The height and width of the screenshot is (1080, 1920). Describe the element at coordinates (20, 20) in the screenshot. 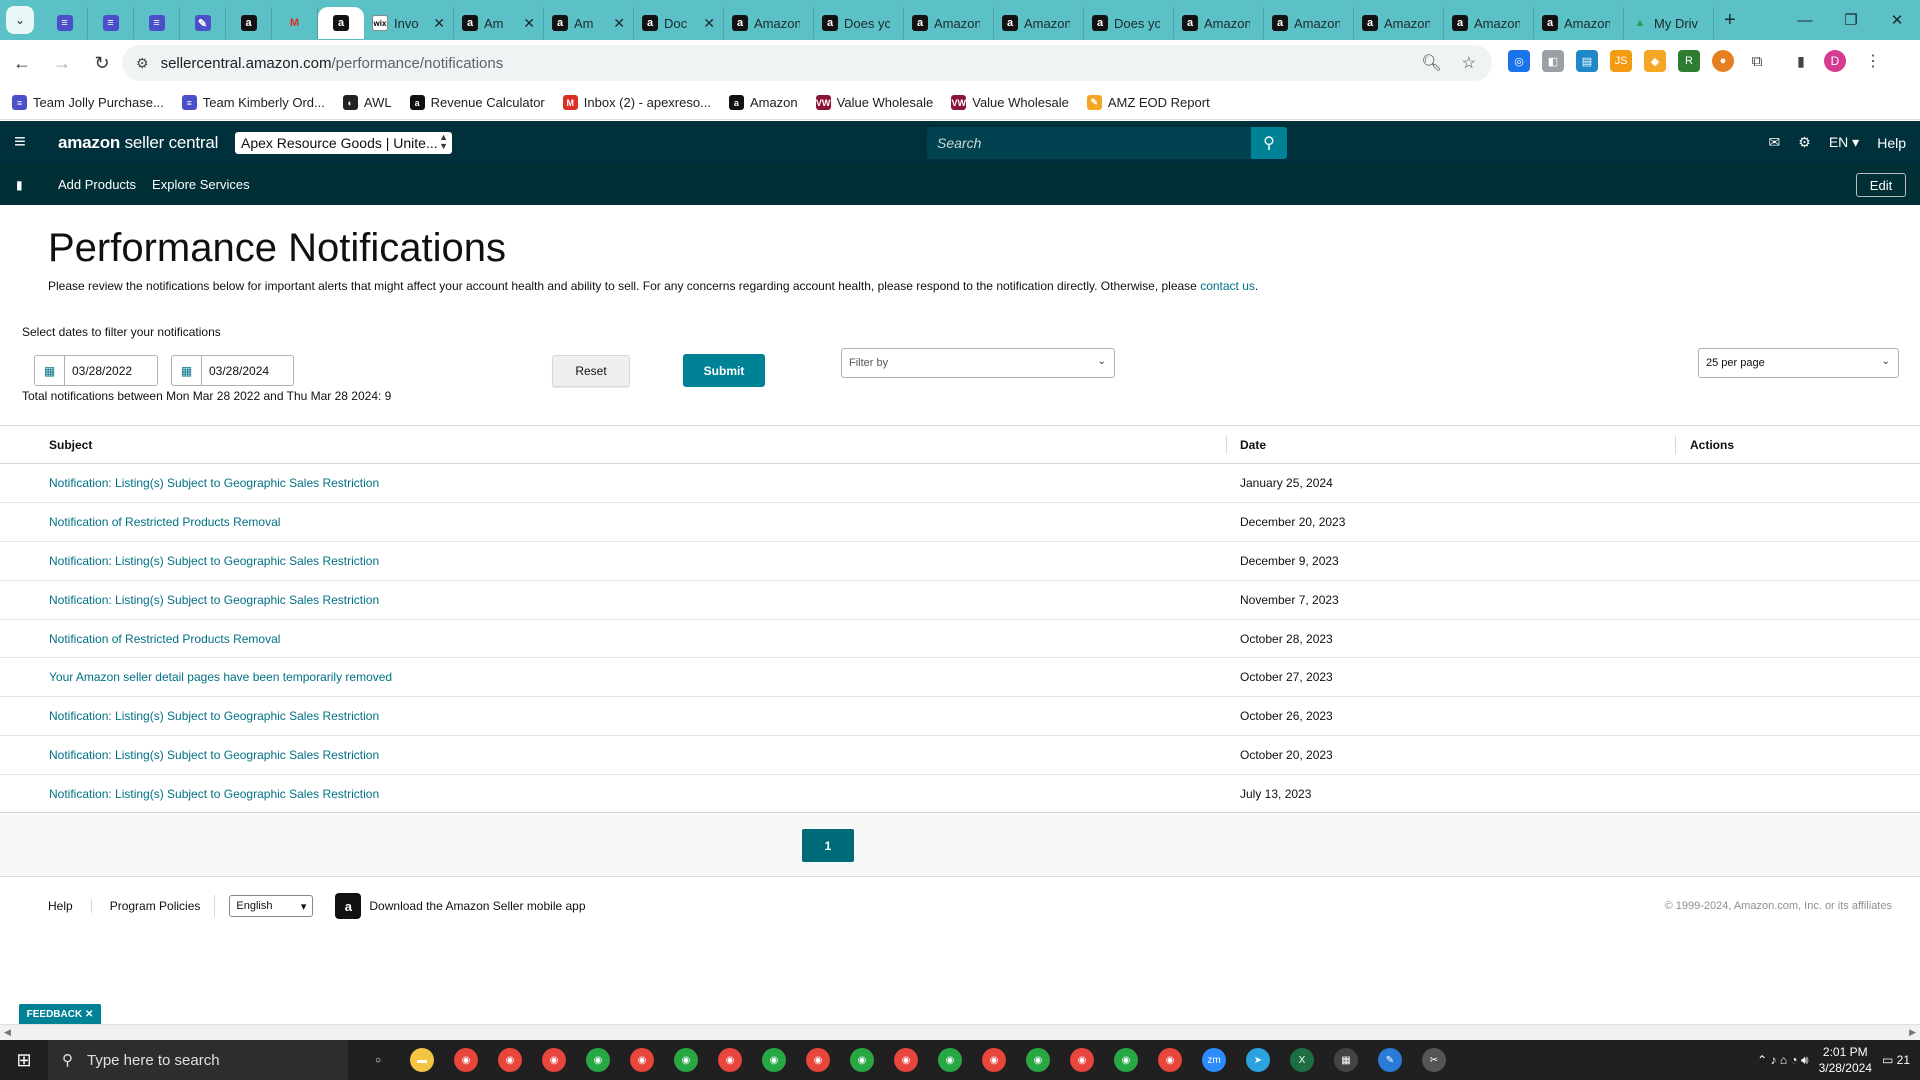

I see `tab-search-button: ⌄` at that location.